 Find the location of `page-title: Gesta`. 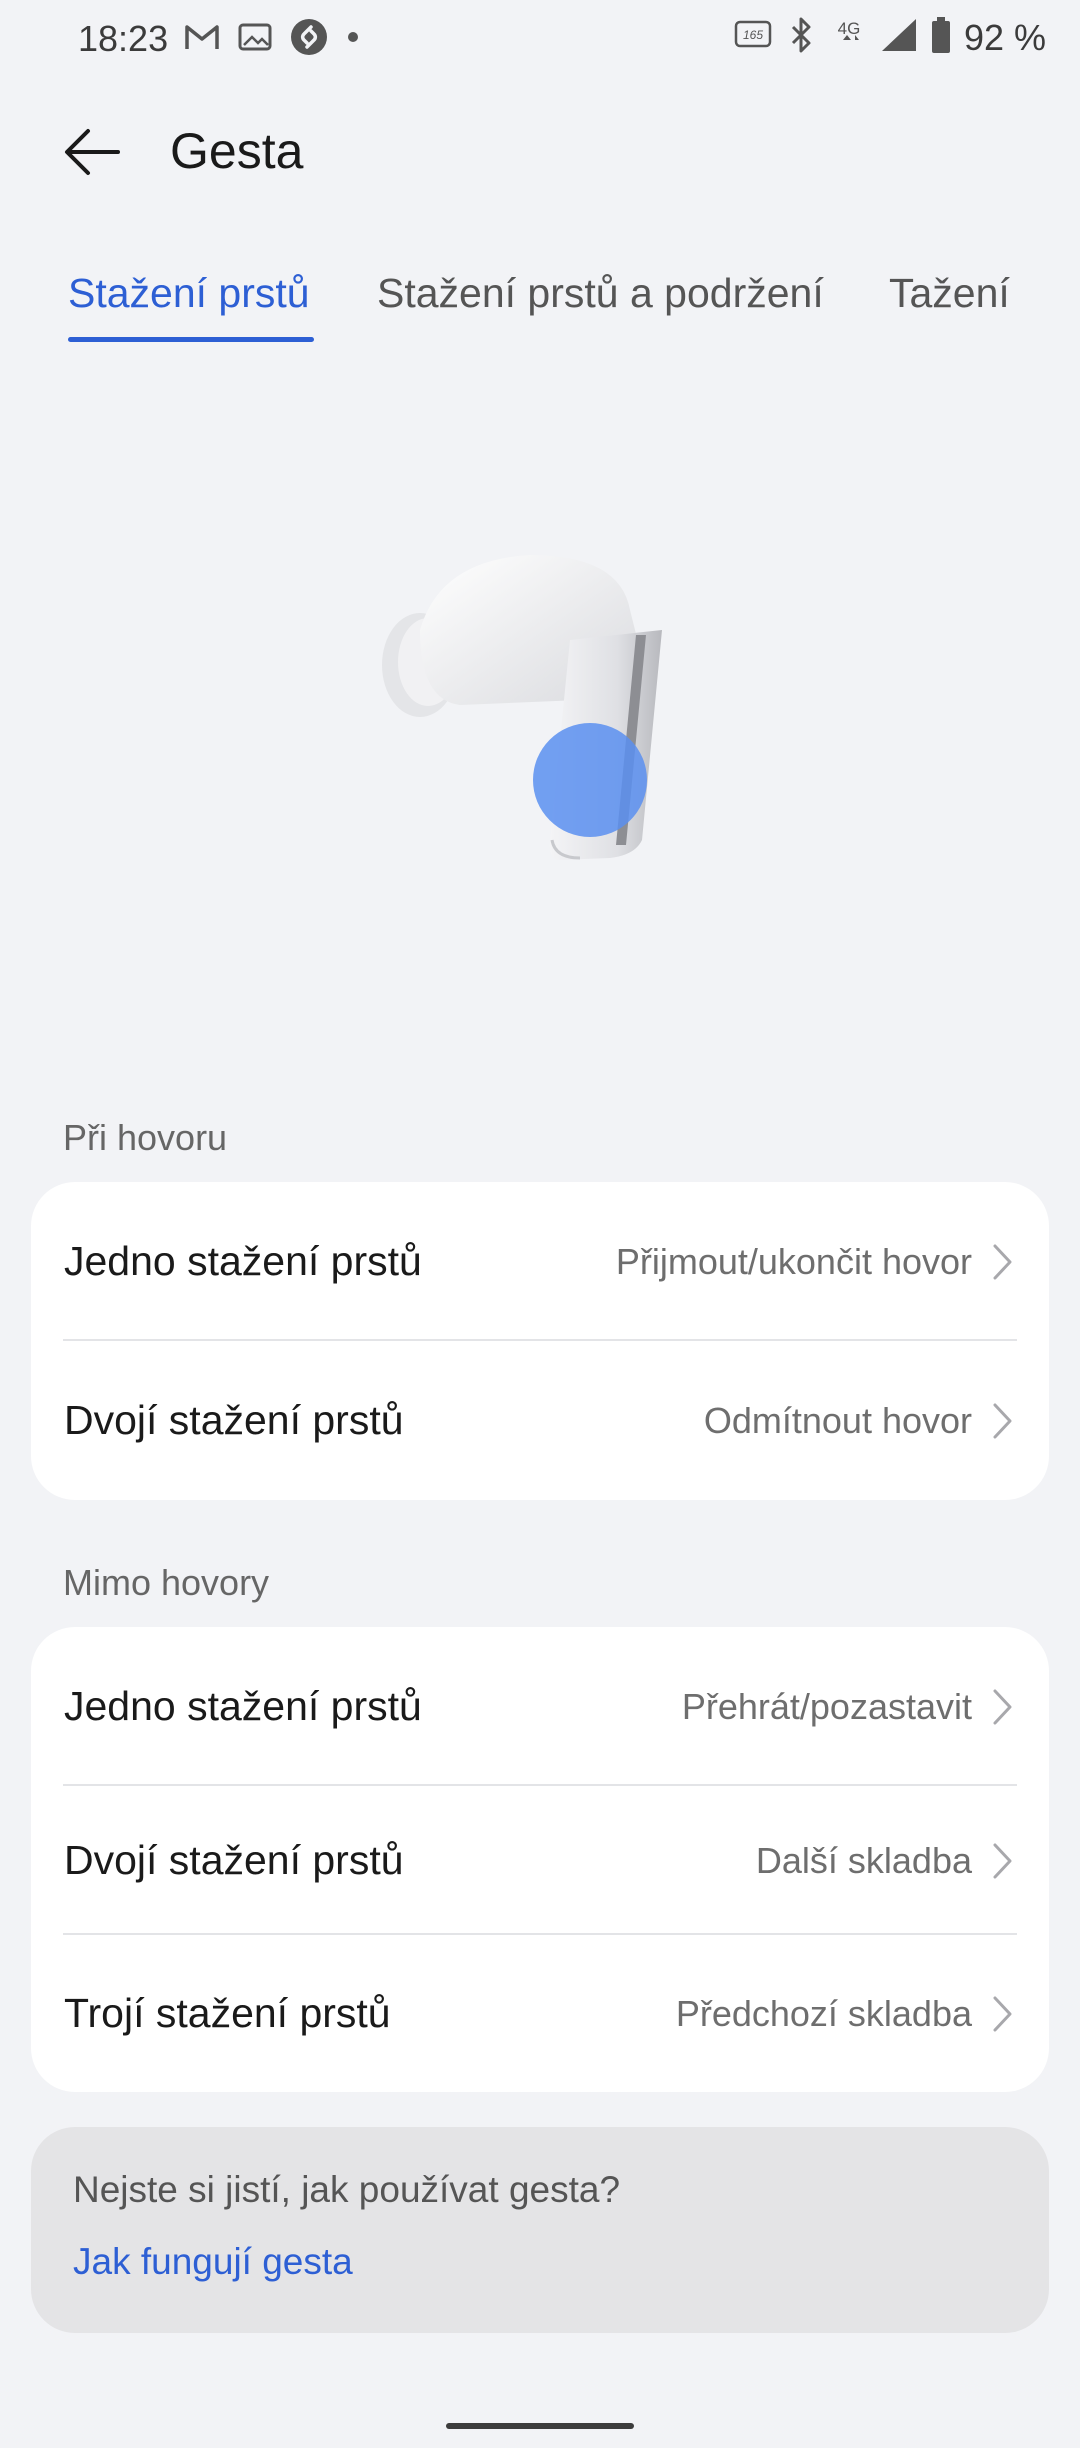

page-title: Gesta is located at coordinates (237, 151).